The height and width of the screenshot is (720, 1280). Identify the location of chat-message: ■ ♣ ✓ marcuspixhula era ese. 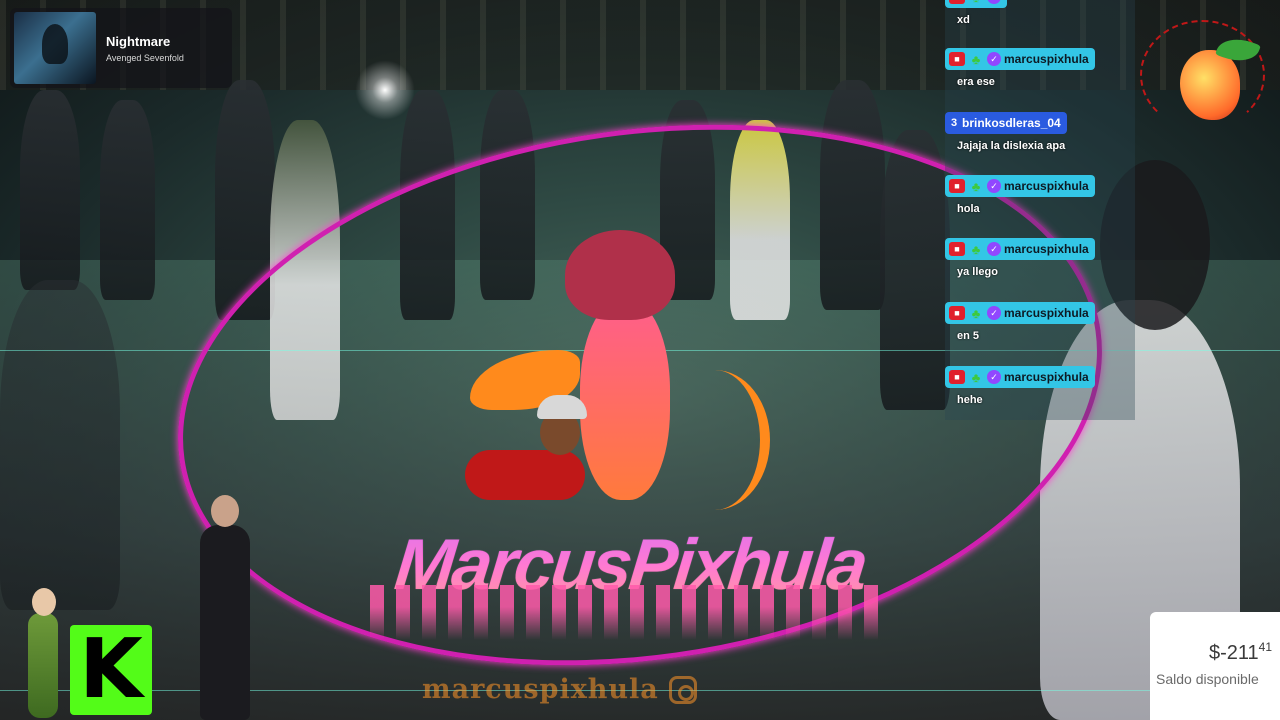
(1020, 68).